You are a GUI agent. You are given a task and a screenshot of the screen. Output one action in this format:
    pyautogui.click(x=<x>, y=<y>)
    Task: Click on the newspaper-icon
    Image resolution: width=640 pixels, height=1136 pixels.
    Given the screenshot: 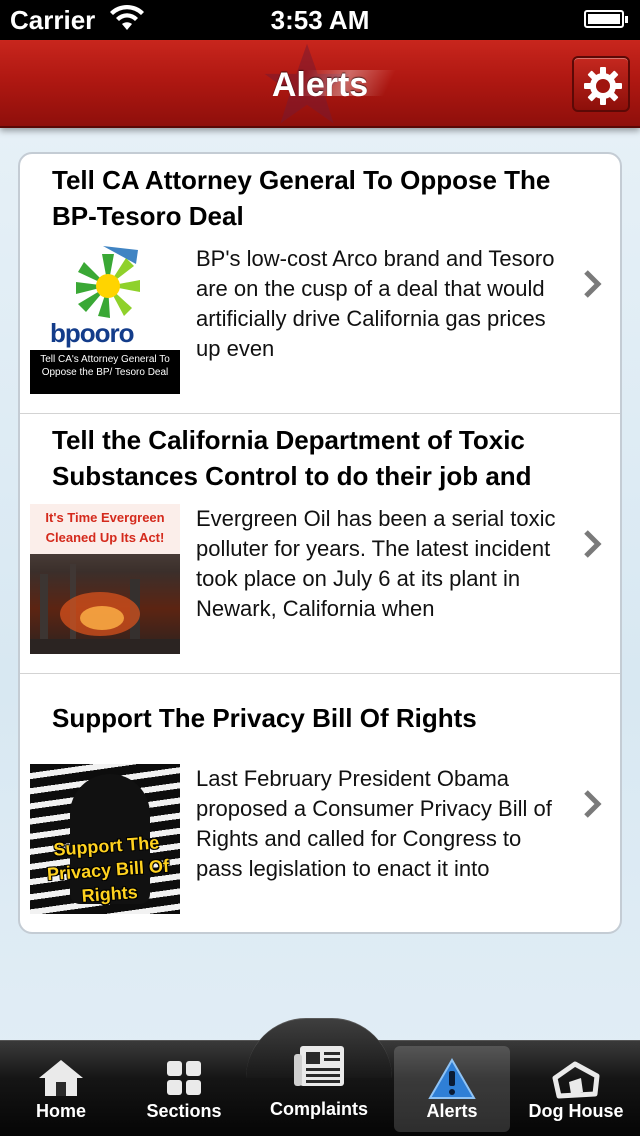 What is the action you would take?
    pyautogui.click(x=319, y=1066)
    